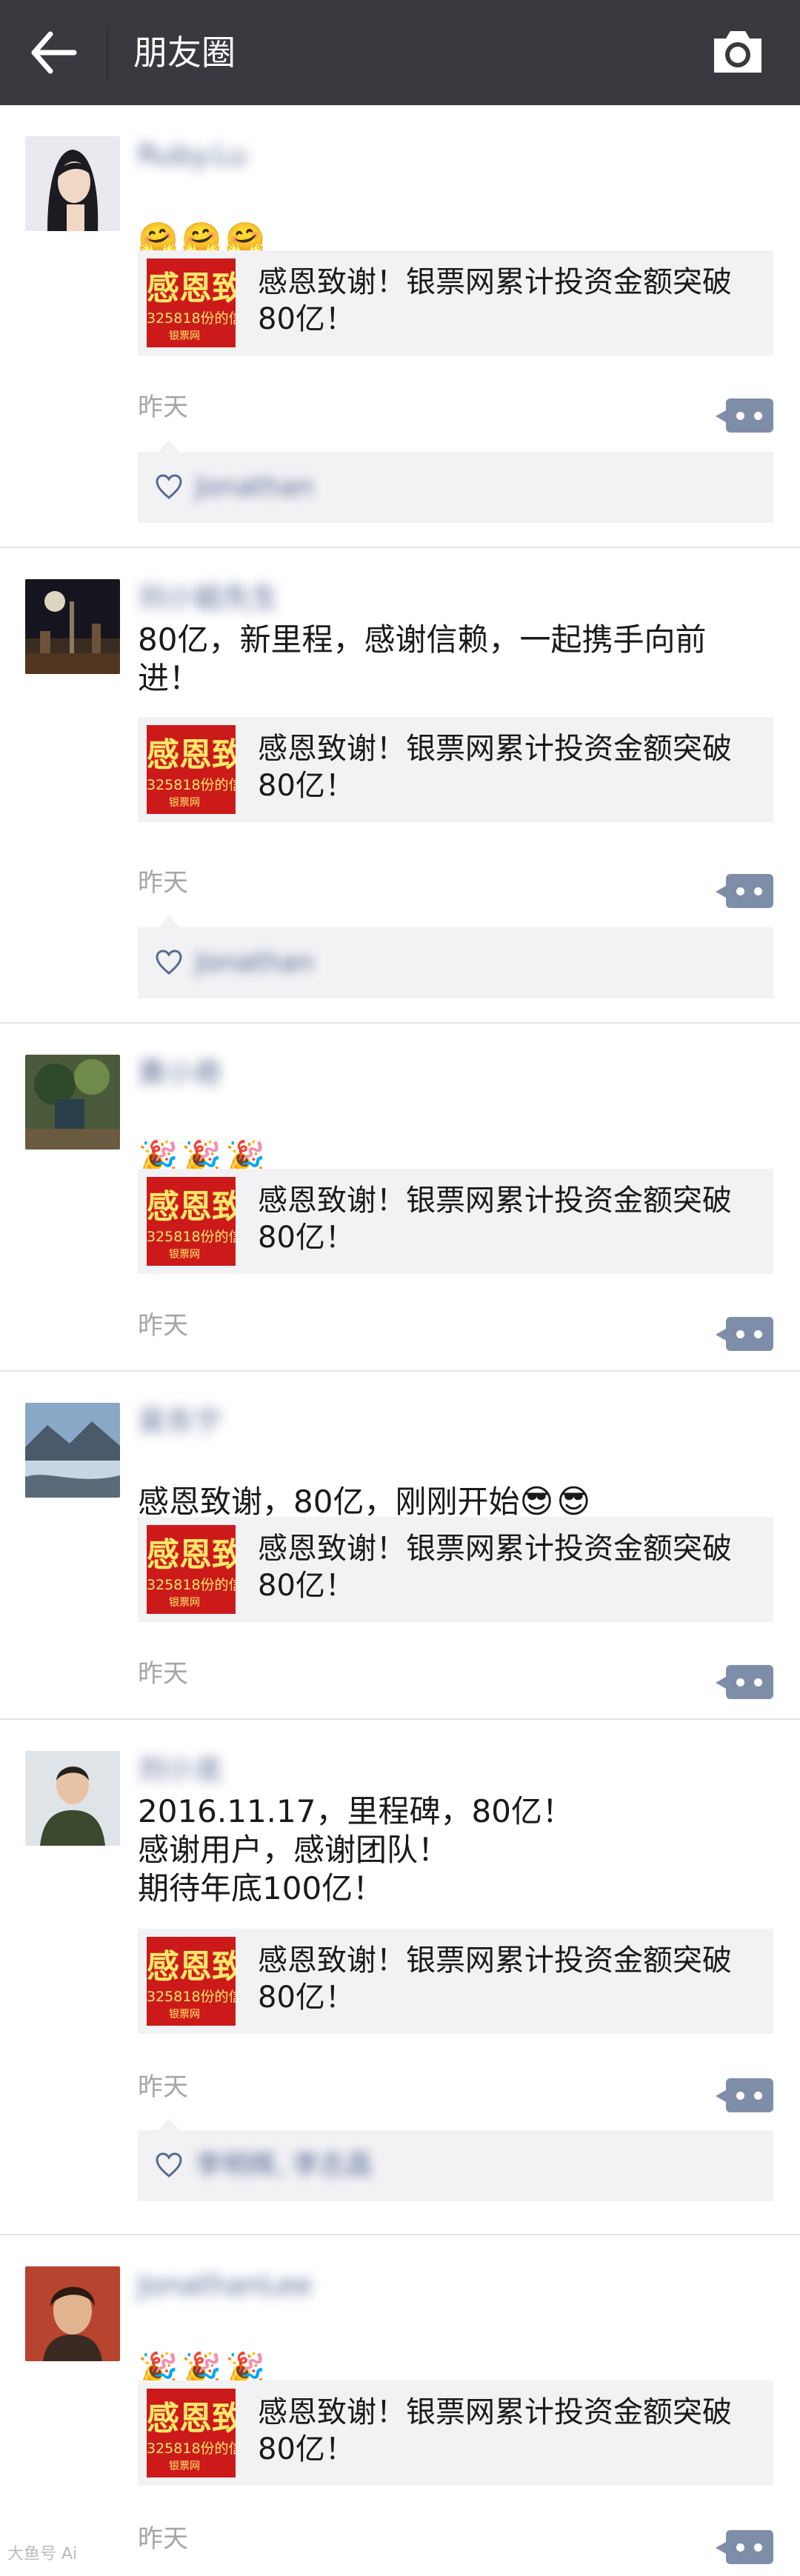 Image resolution: width=800 pixels, height=2576 pixels. I want to click on post-author: 黄小奇, so click(180, 1073).